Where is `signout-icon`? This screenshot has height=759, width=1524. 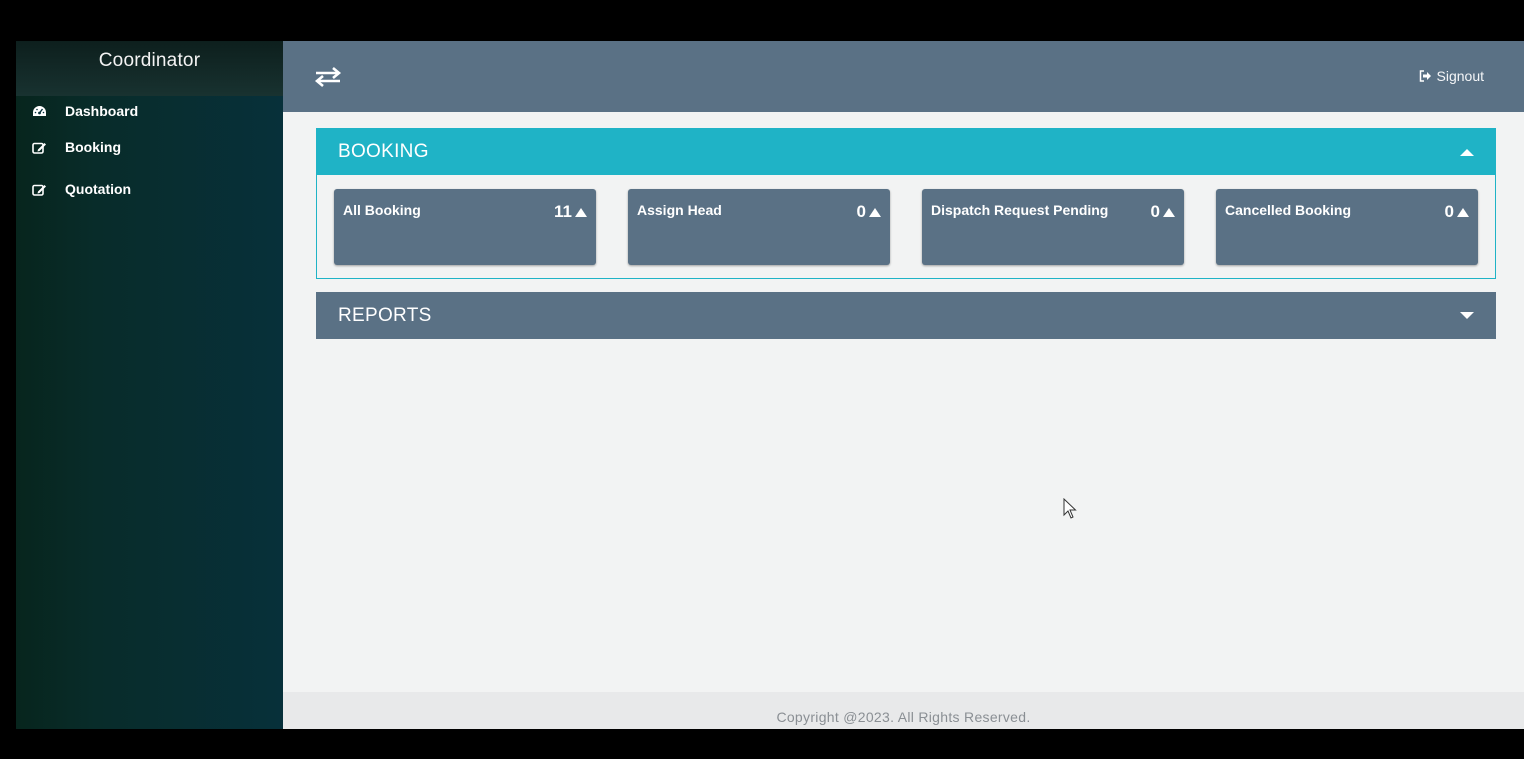 signout-icon is located at coordinates (1425, 76).